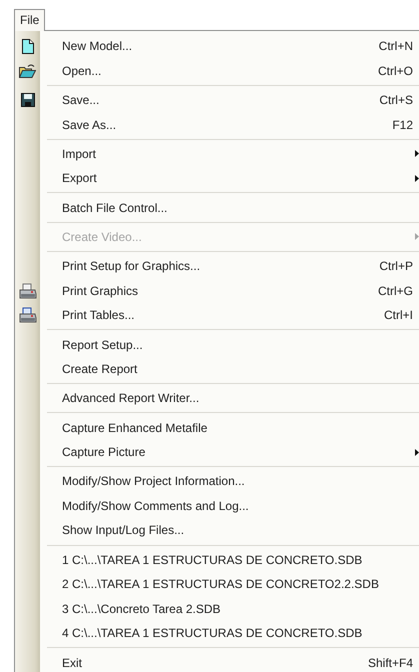 This screenshot has height=672, width=419. What do you see at coordinates (215, 663) in the screenshot?
I see `menu-item: Exit` at bounding box center [215, 663].